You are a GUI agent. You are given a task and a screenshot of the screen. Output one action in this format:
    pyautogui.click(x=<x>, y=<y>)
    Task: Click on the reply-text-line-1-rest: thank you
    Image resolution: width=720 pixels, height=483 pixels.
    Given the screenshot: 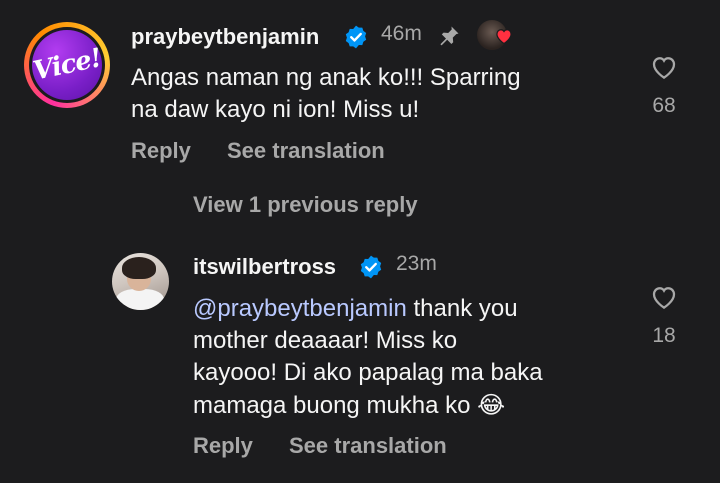 What is the action you would take?
    pyautogui.click(x=462, y=308)
    